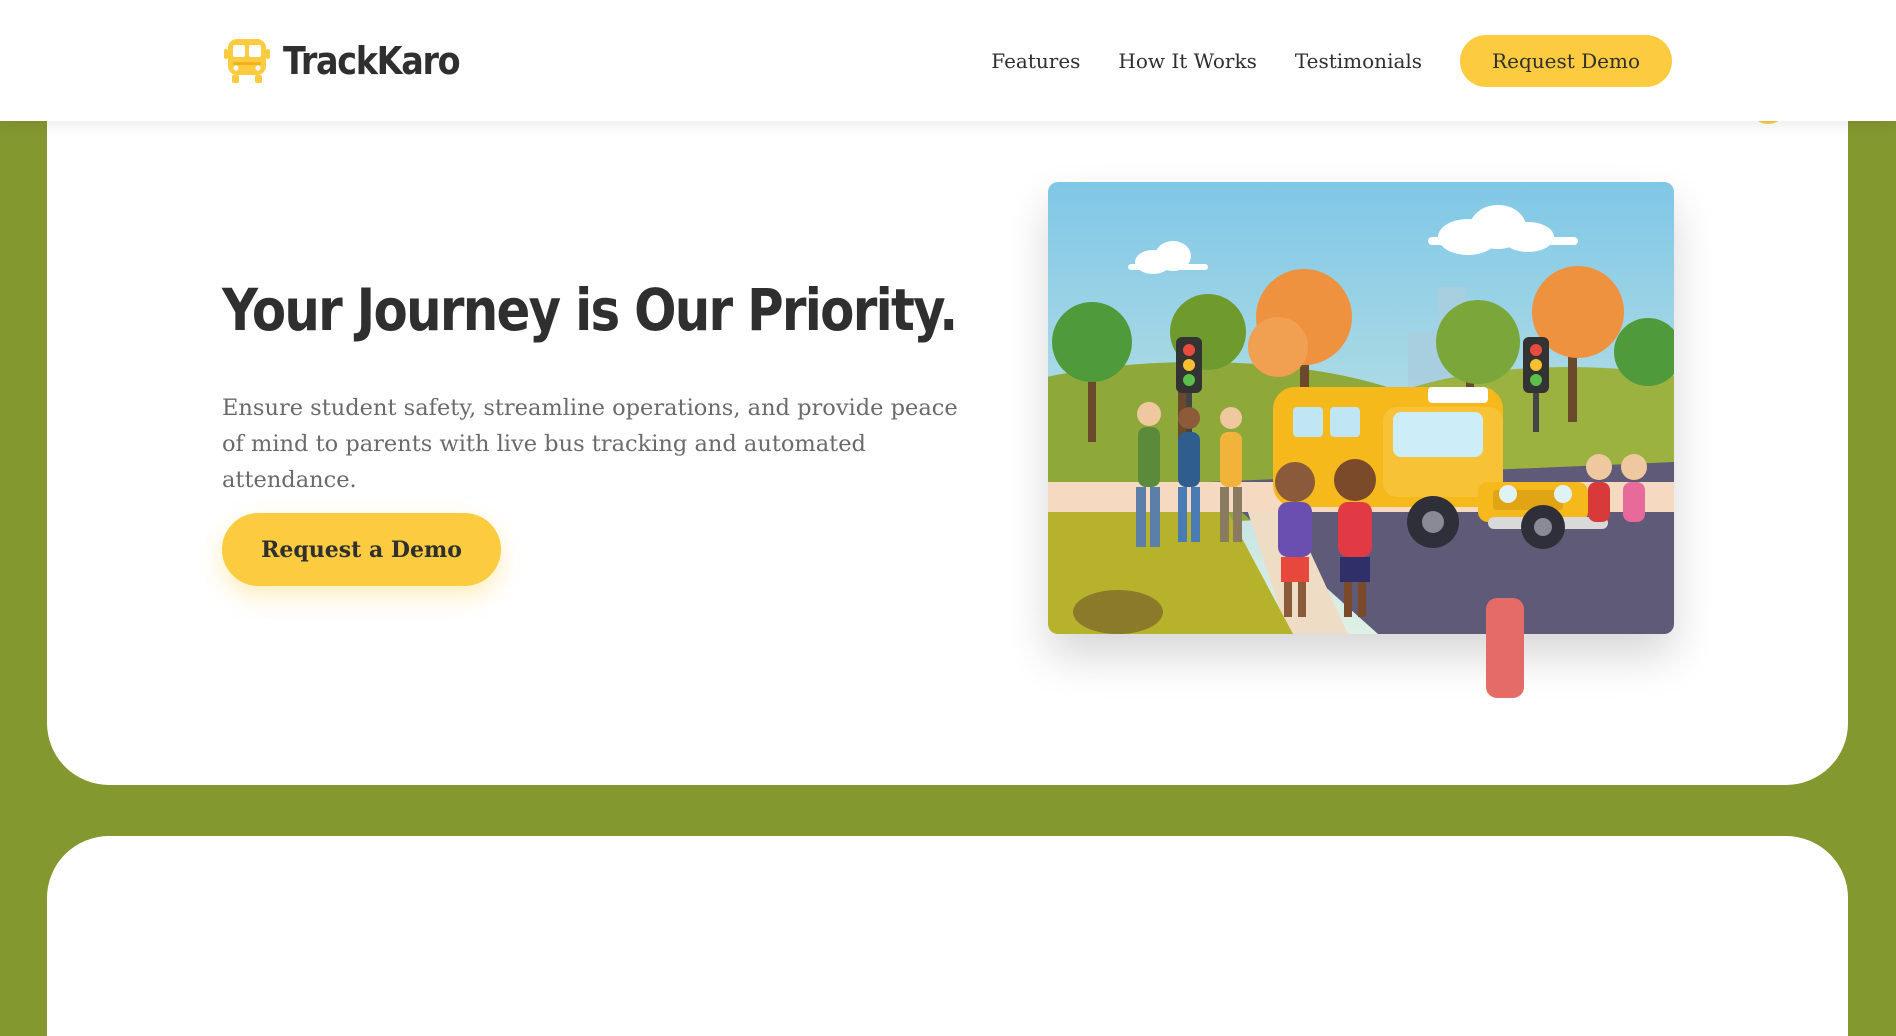 This screenshot has width=1896, height=1036. I want to click on request-demo-button: Request Demo, so click(1566, 61).